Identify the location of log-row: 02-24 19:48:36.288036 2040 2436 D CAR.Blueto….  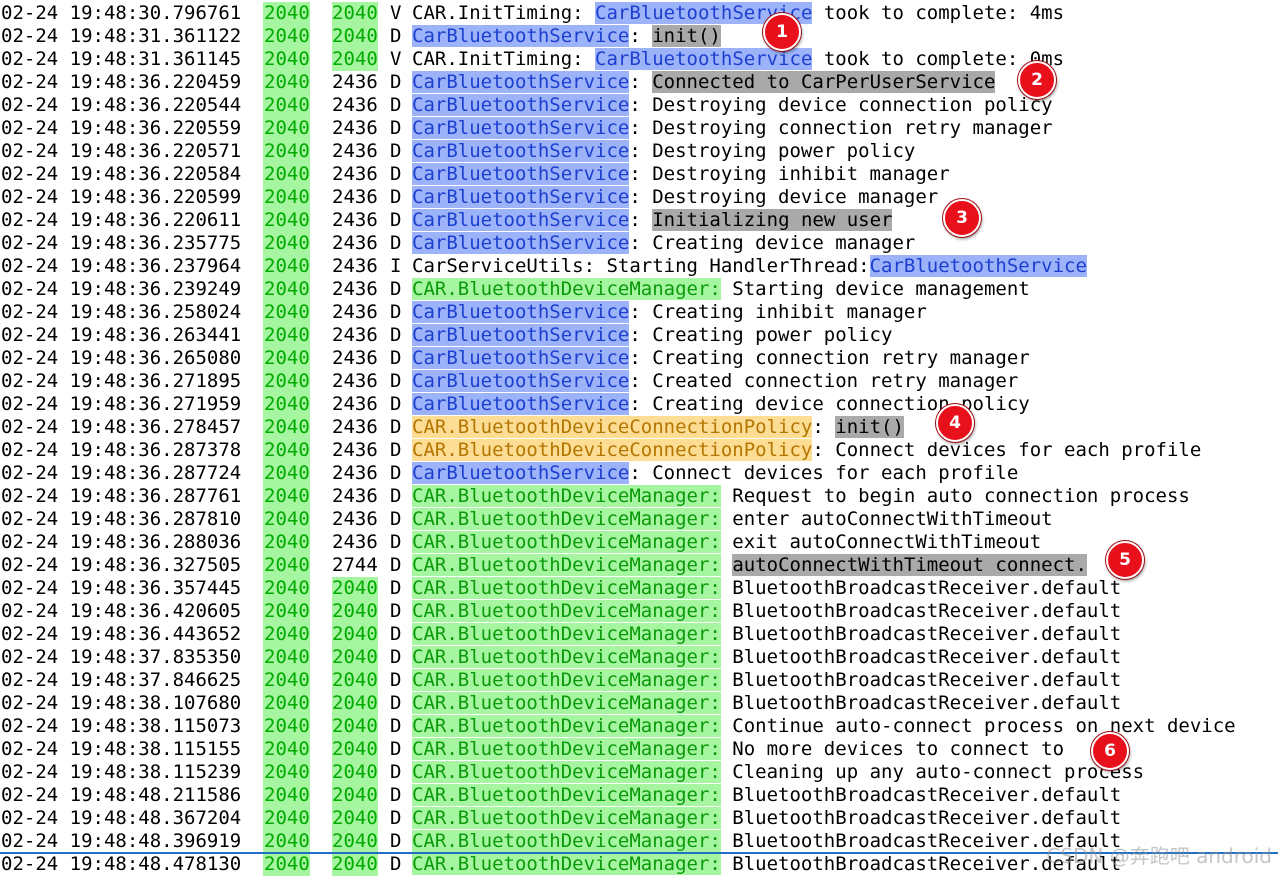
(639, 542).